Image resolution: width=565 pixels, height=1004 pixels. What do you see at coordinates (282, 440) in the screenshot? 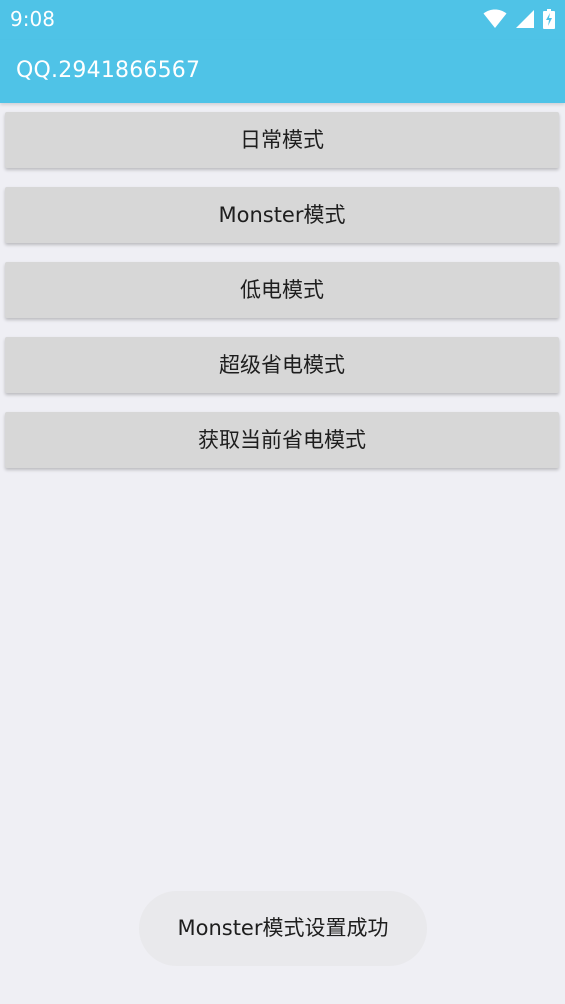
I see `get-current-power-mode-button: 获取当前省电模式` at bounding box center [282, 440].